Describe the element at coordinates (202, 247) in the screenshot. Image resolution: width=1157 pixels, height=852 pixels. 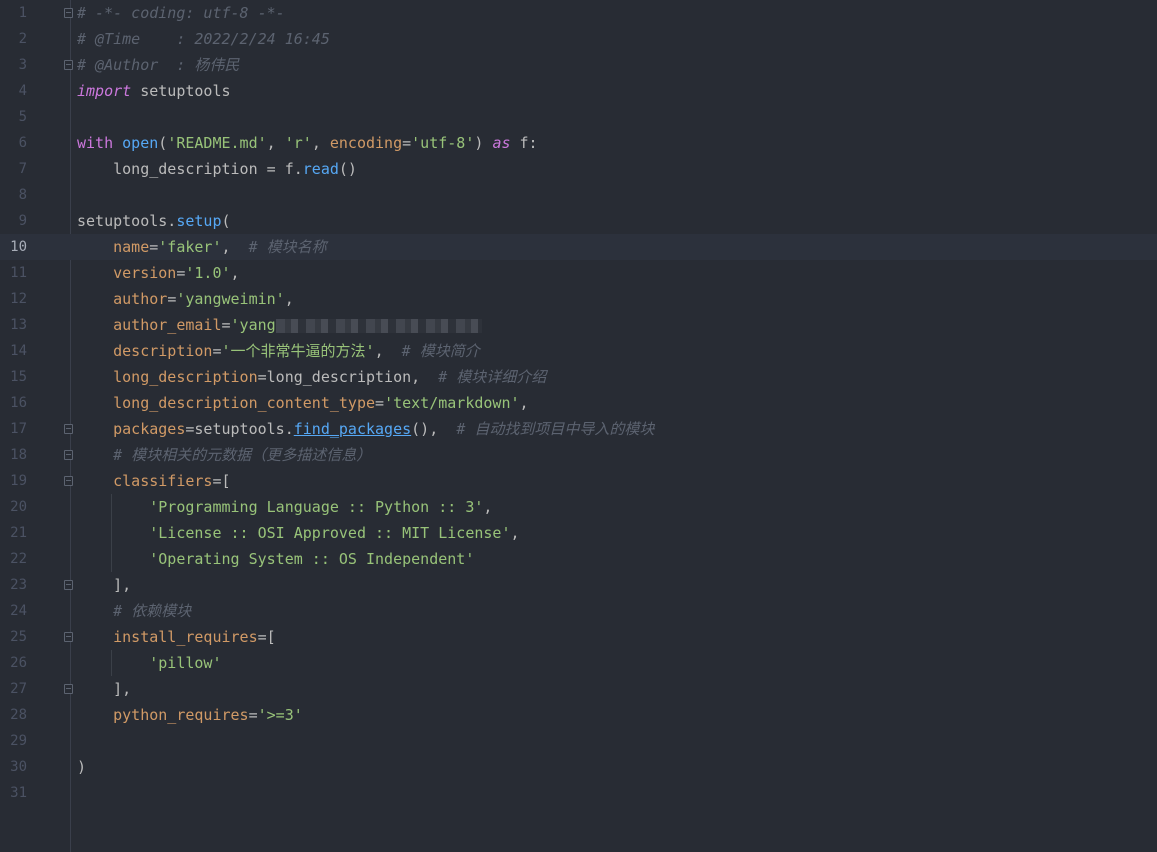
I see `code-text: name='faker', # 模块名称` at that location.